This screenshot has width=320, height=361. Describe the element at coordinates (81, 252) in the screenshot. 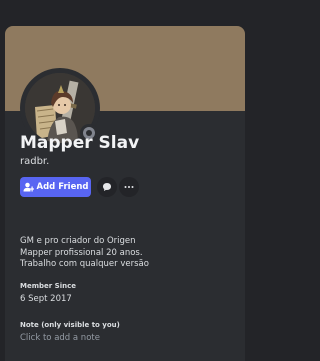

I see `bio-line: Mapper profissional 20 anos.` at that location.